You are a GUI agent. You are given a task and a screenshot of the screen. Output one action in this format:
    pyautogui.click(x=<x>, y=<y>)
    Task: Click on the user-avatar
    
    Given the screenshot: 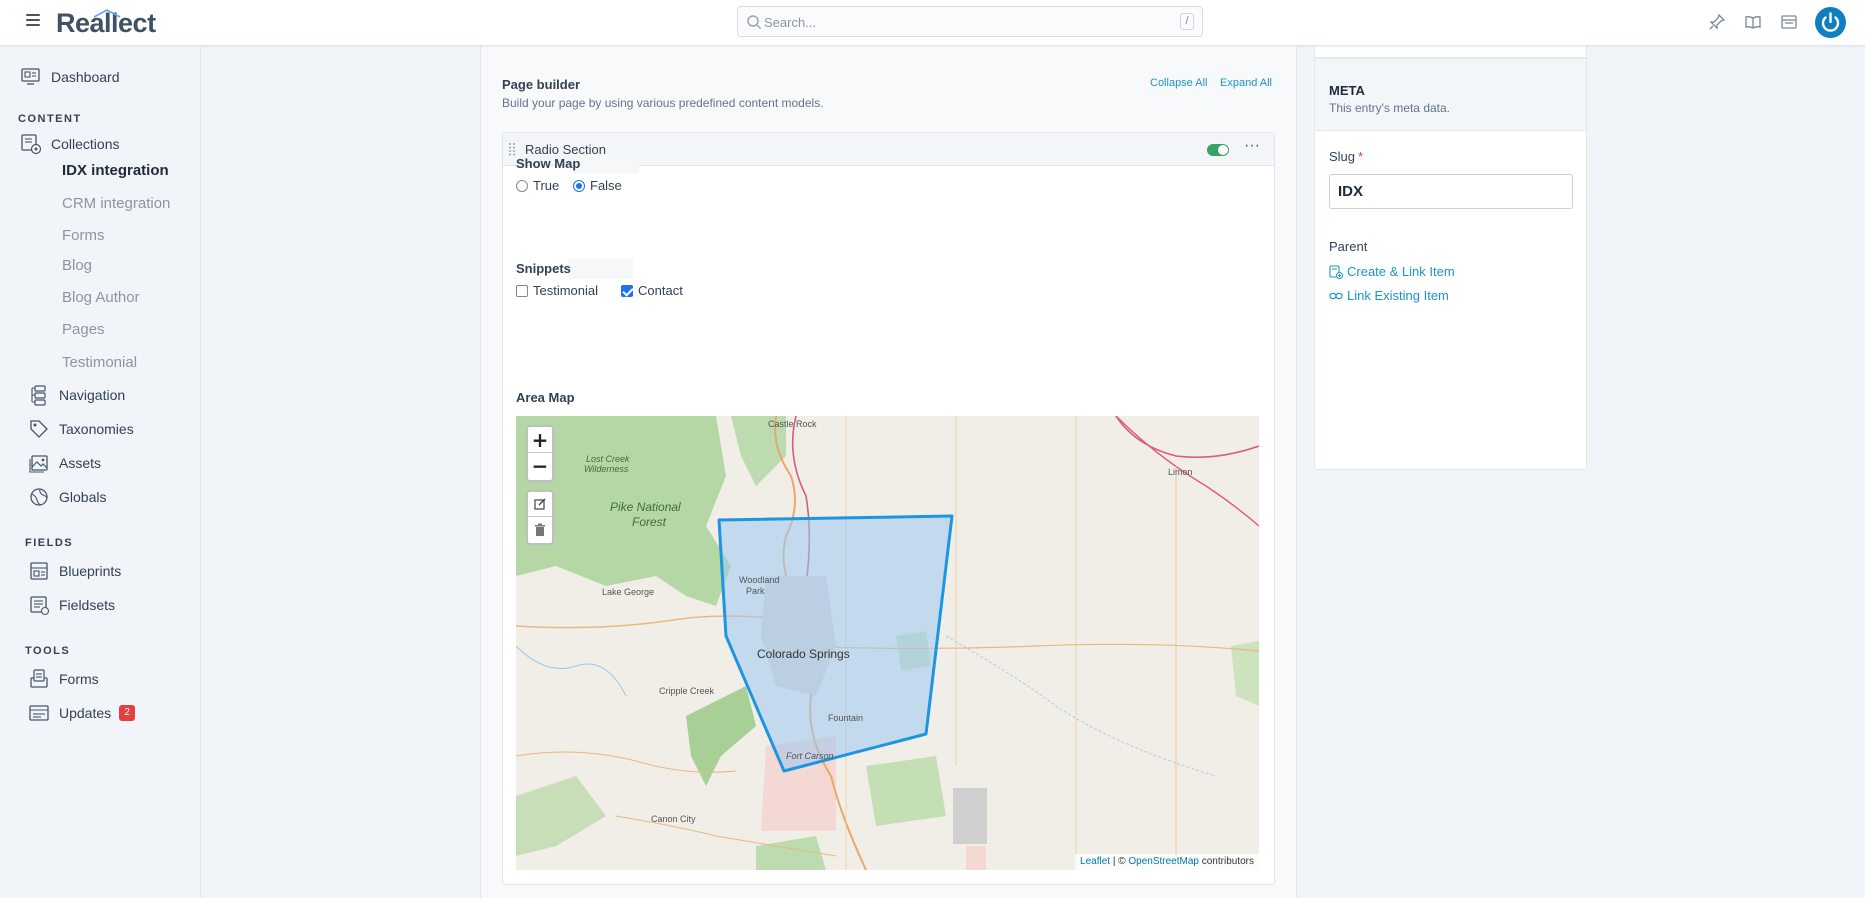 What is the action you would take?
    pyautogui.click(x=1830, y=22)
    